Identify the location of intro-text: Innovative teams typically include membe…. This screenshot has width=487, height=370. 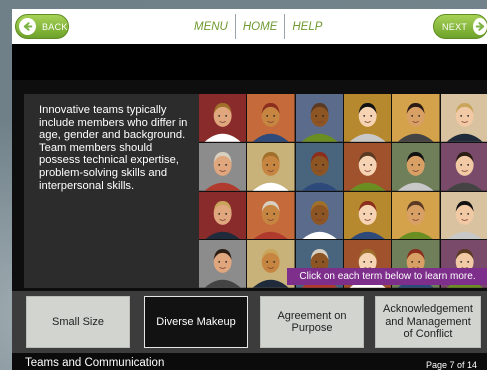
(113, 148).